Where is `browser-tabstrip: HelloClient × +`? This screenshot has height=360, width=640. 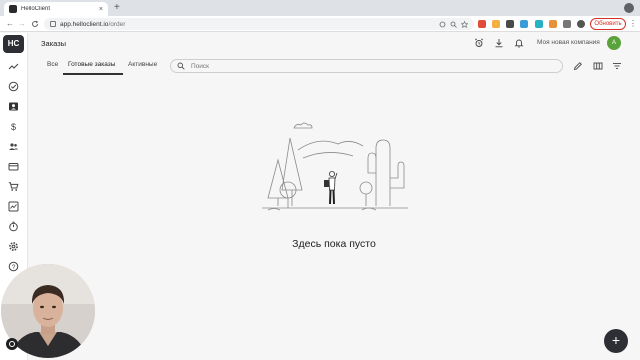
browser-tabstrip: HelloClient × + is located at coordinates (320, 8).